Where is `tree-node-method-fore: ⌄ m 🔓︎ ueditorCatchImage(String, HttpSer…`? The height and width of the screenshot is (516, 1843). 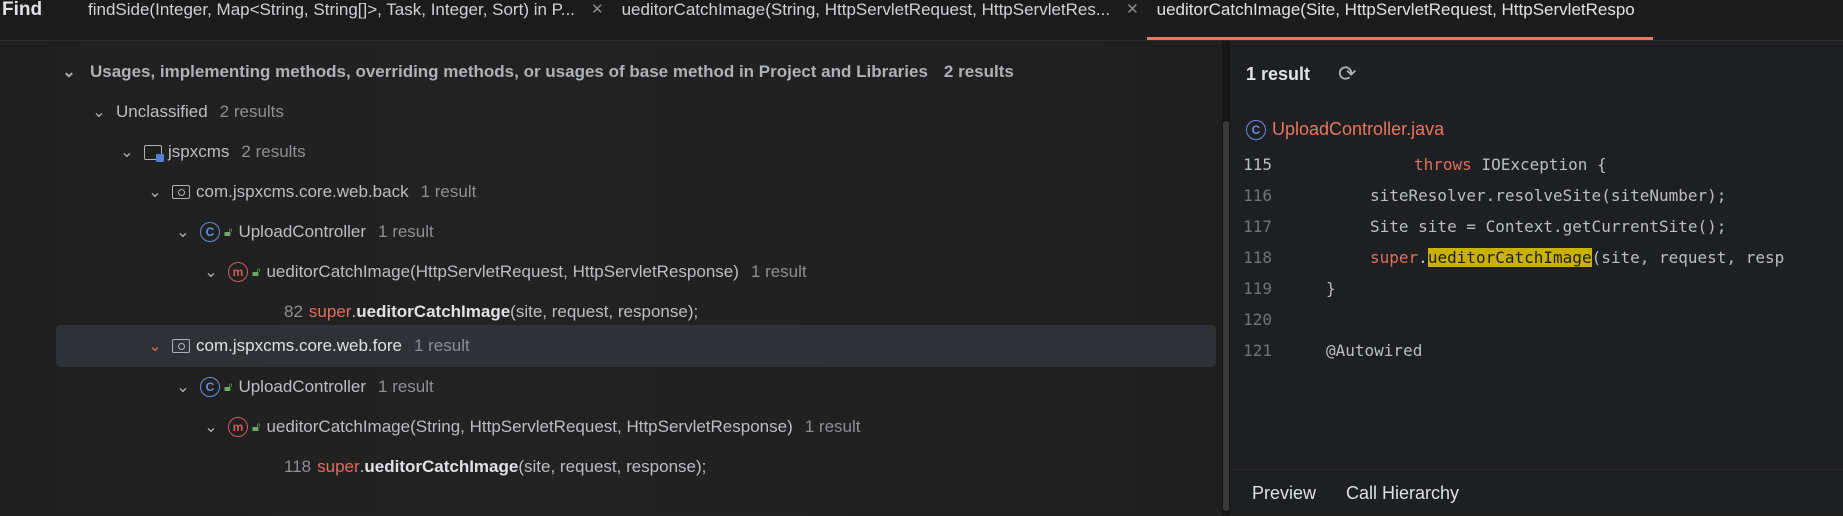 tree-node-method-fore: ⌄ m 🔓︎ ueditorCatchImage(String, HttpSer… is located at coordinates (530, 427).